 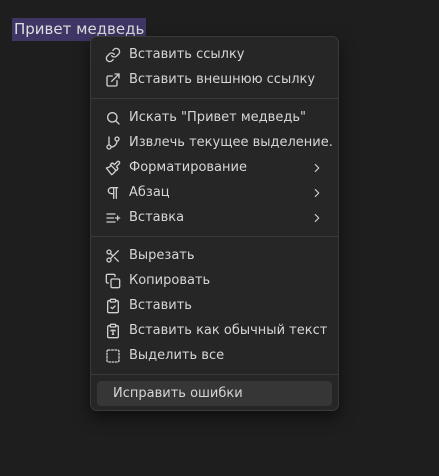 What do you see at coordinates (177, 355) in the screenshot?
I see `menu-item-label: Выделить все` at bounding box center [177, 355].